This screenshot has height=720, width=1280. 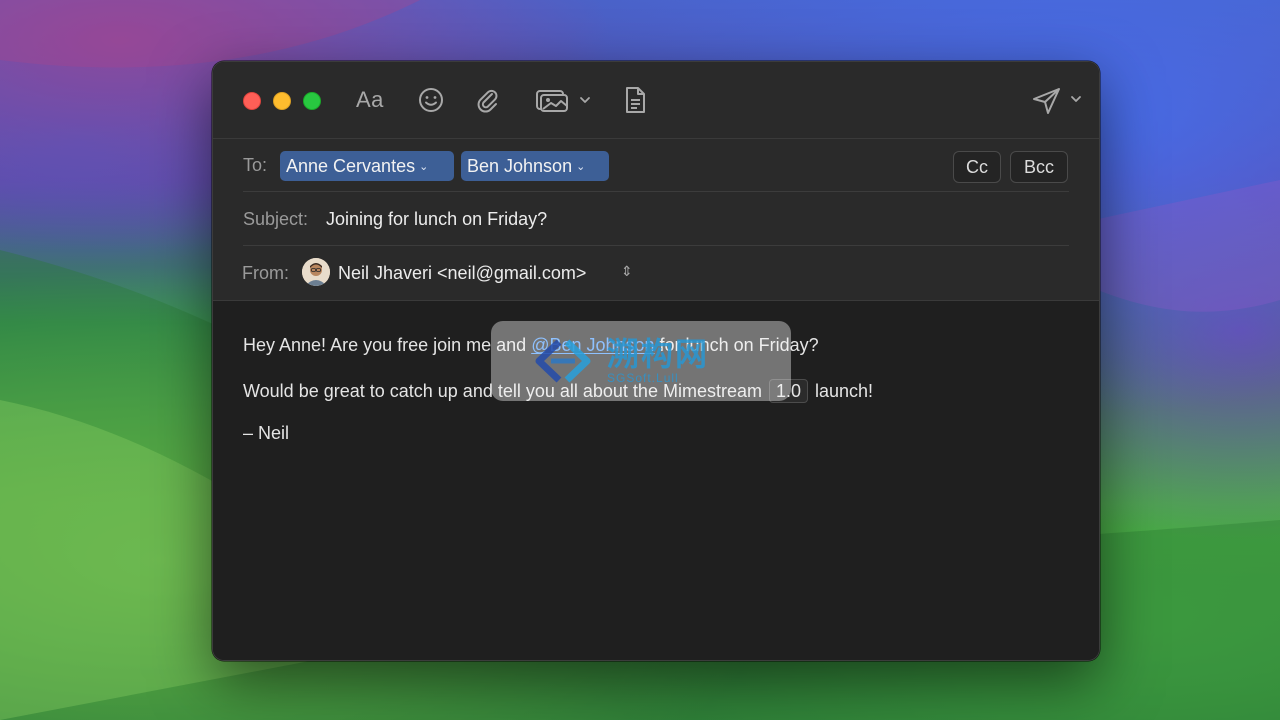 What do you see at coordinates (656, 273) in the screenshot?
I see `from-row: From: Neil Jhaveri <neil@gmail.com> ⇕` at bounding box center [656, 273].